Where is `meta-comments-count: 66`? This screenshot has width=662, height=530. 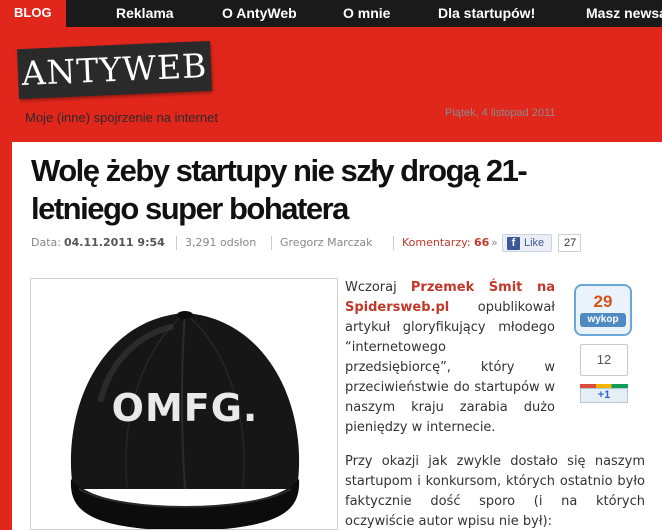
meta-comments-count: 66 is located at coordinates (481, 243).